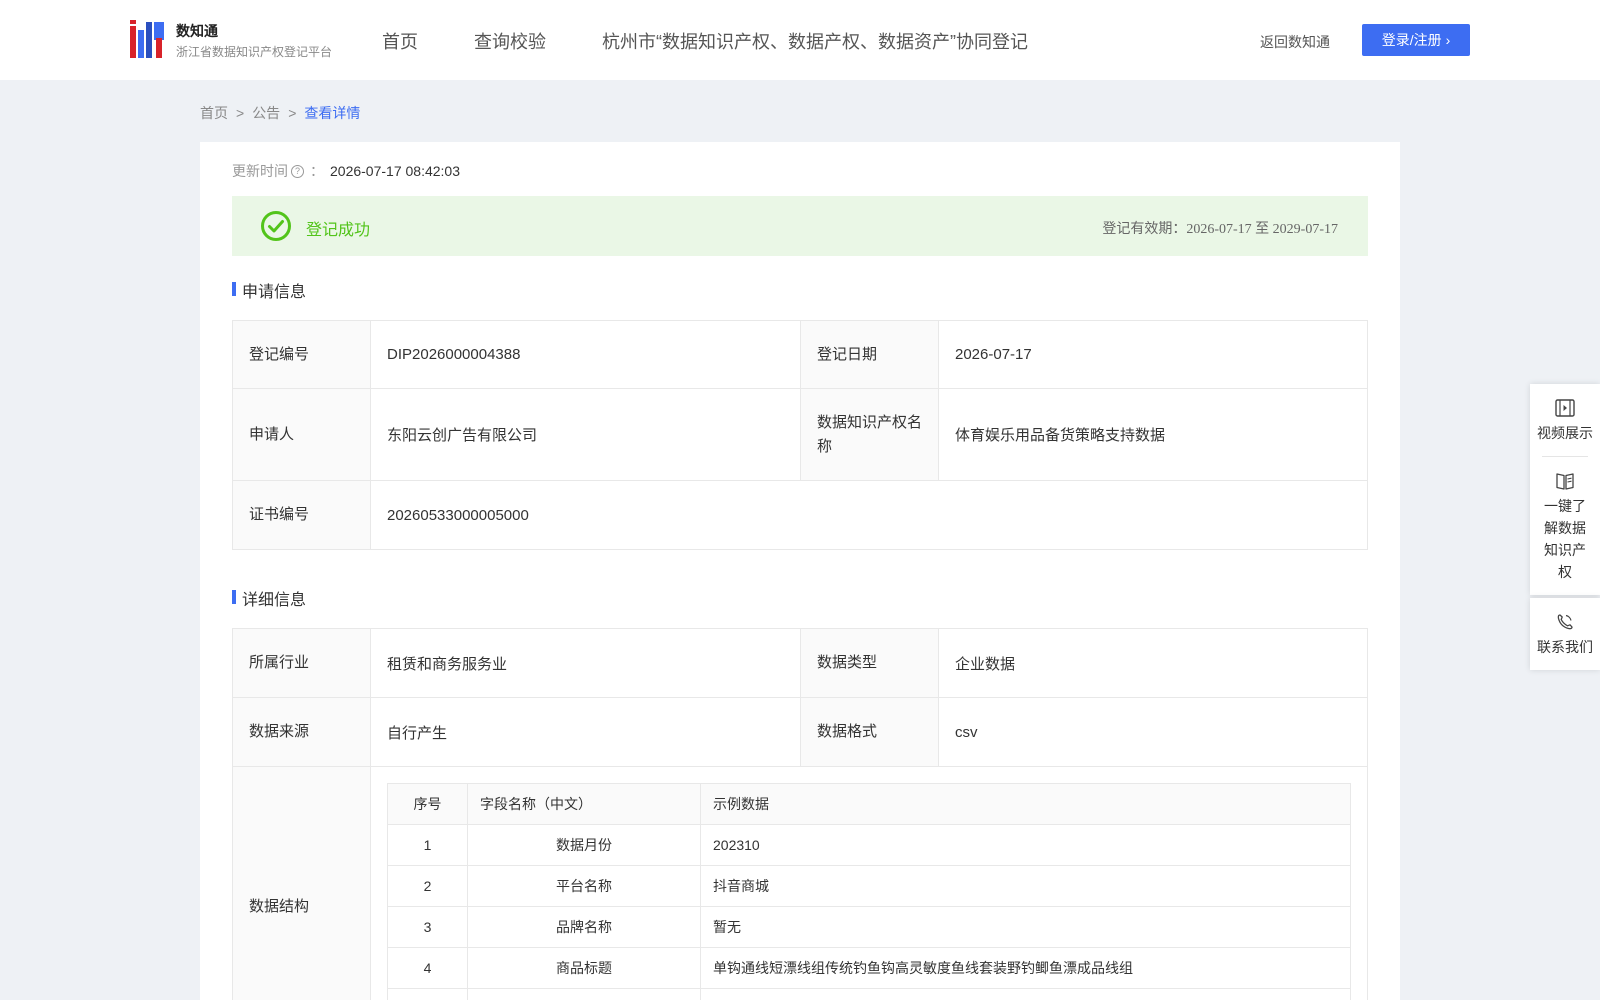 Image resolution: width=1600 pixels, height=1000 pixels. What do you see at coordinates (301, 883) in the screenshot?
I see `structure-label: 数据结构` at bounding box center [301, 883].